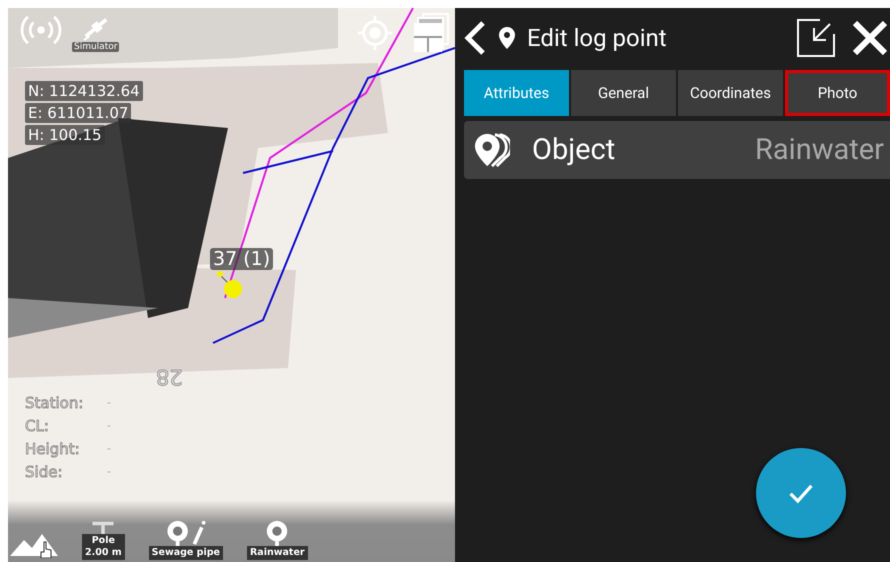 This screenshot has width=890, height=562. What do you see at coordinates (475, 38) in the screenshot?
I see `back-icon` at bounding box center [475, 38].